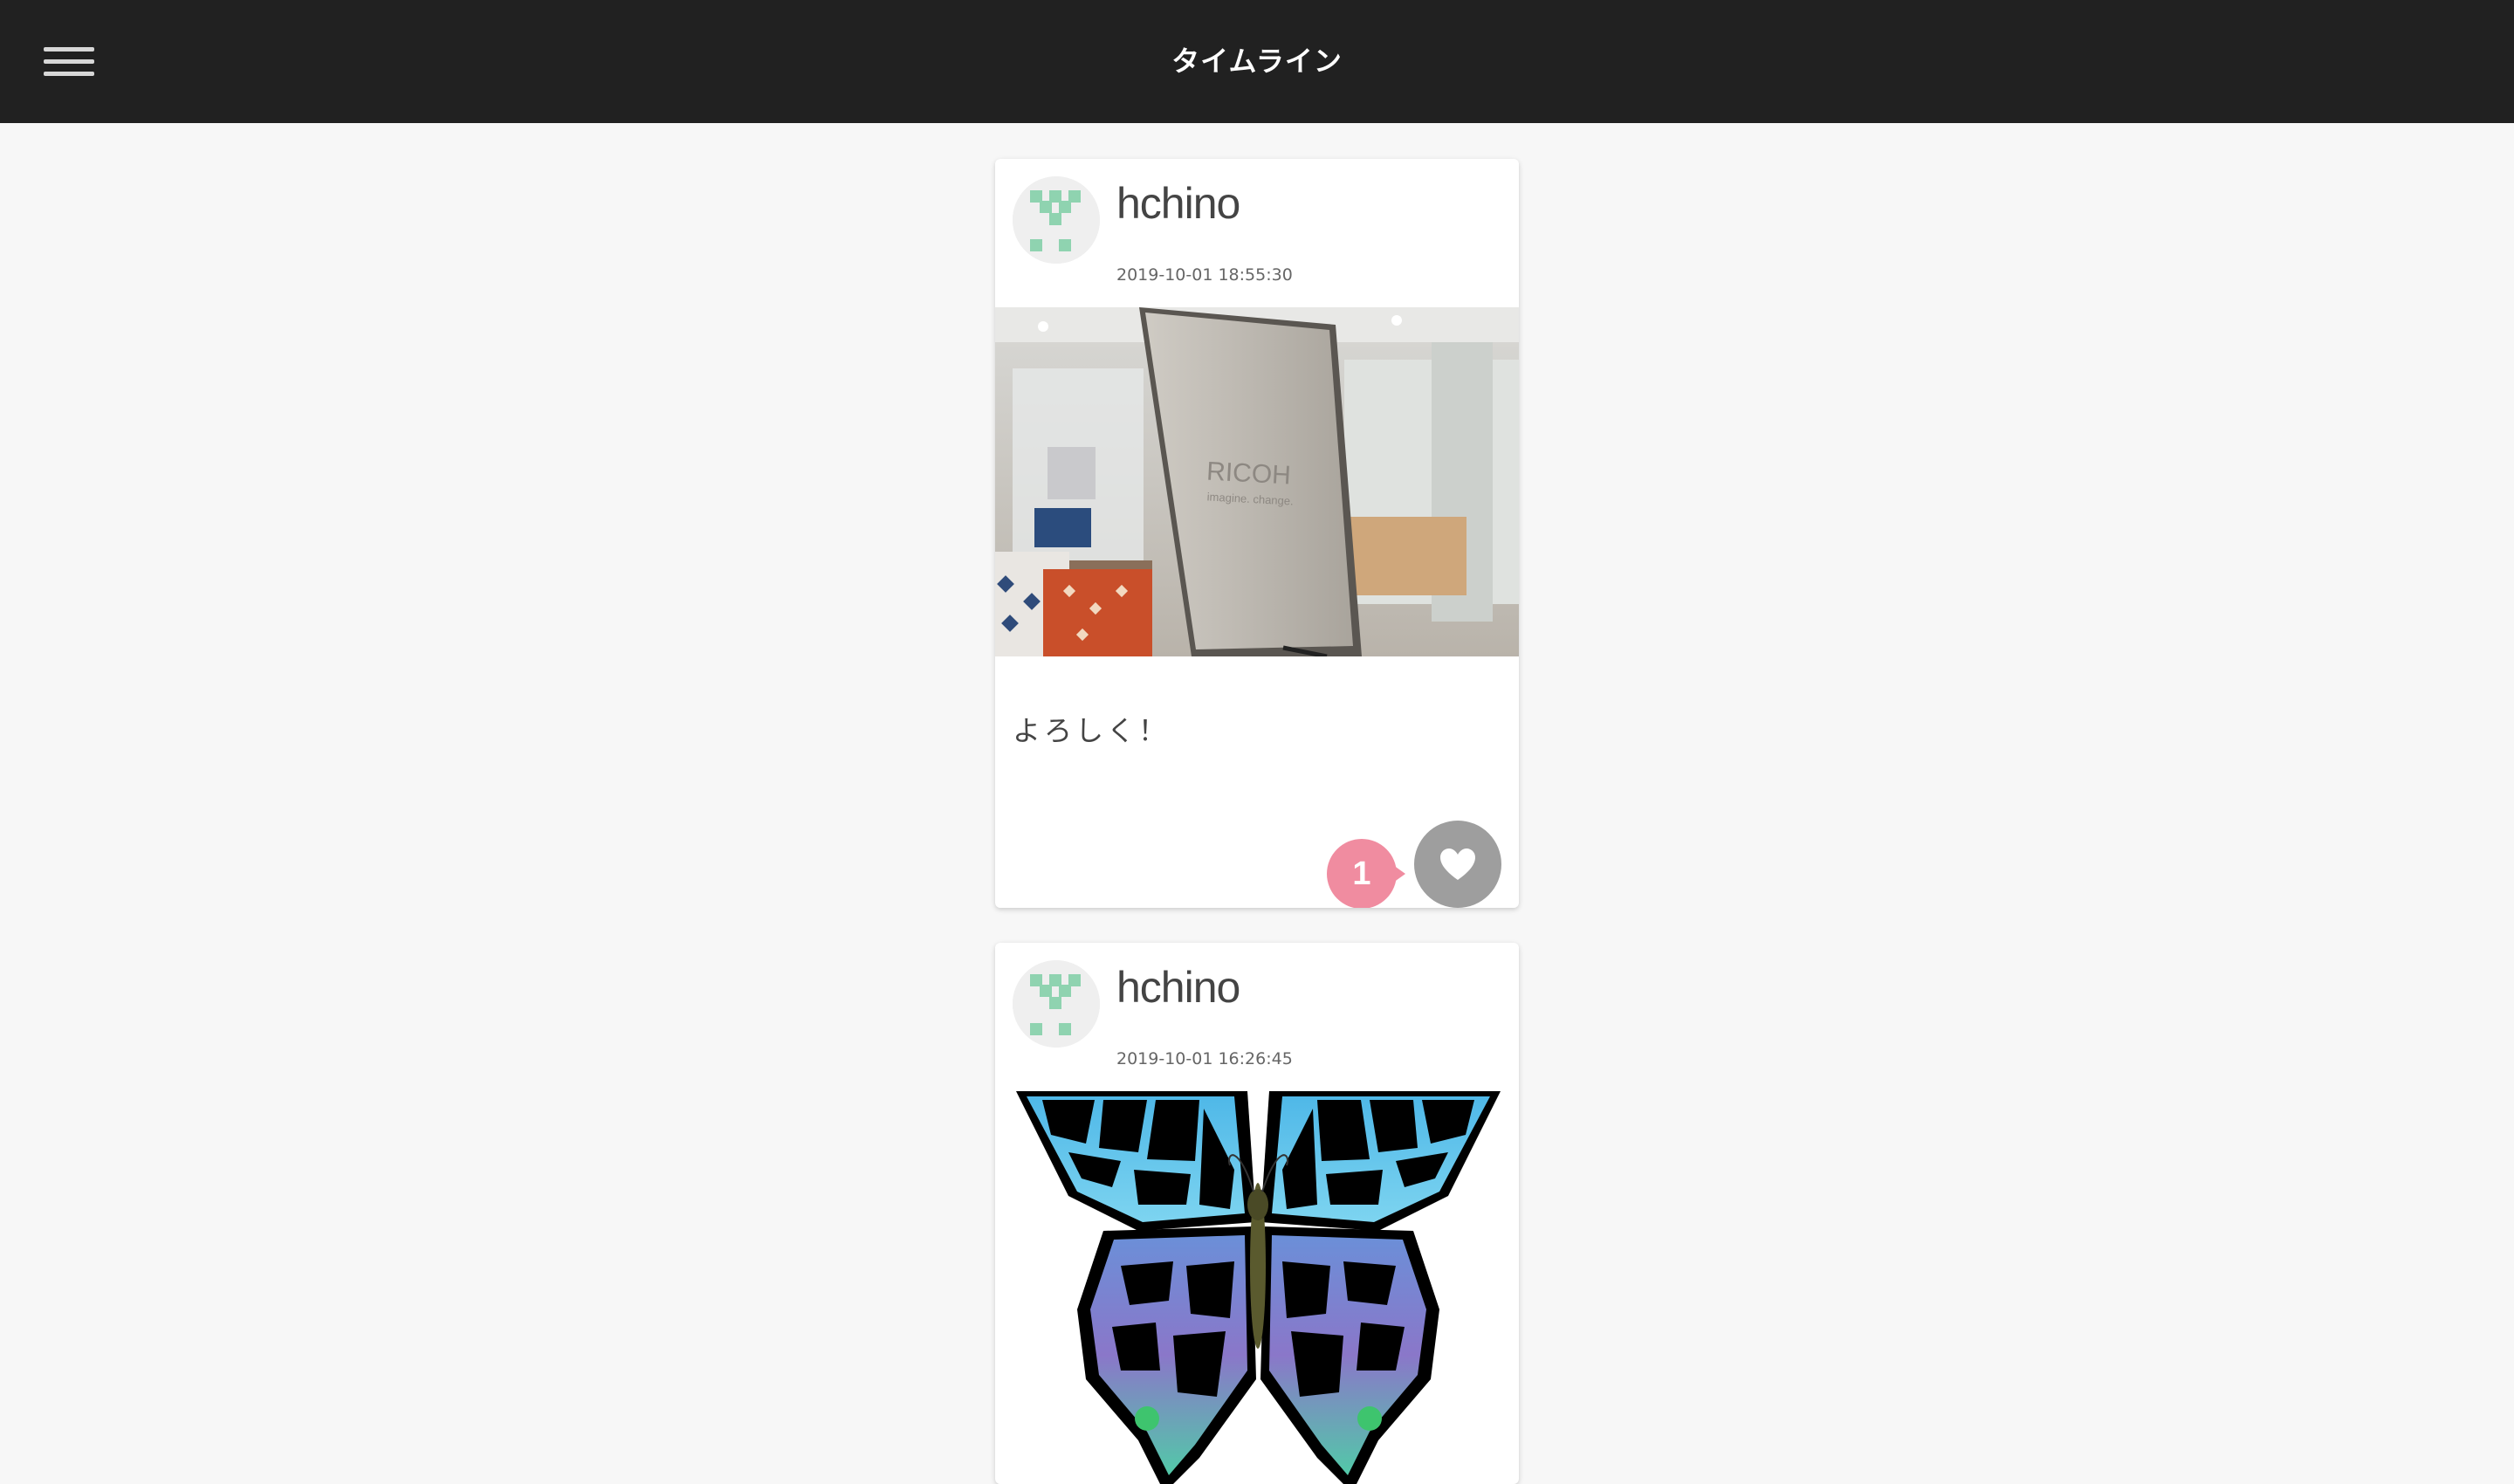  I want to click on post-card: hchino 2019-10-01 16:26:45, so click(1257, 1213).